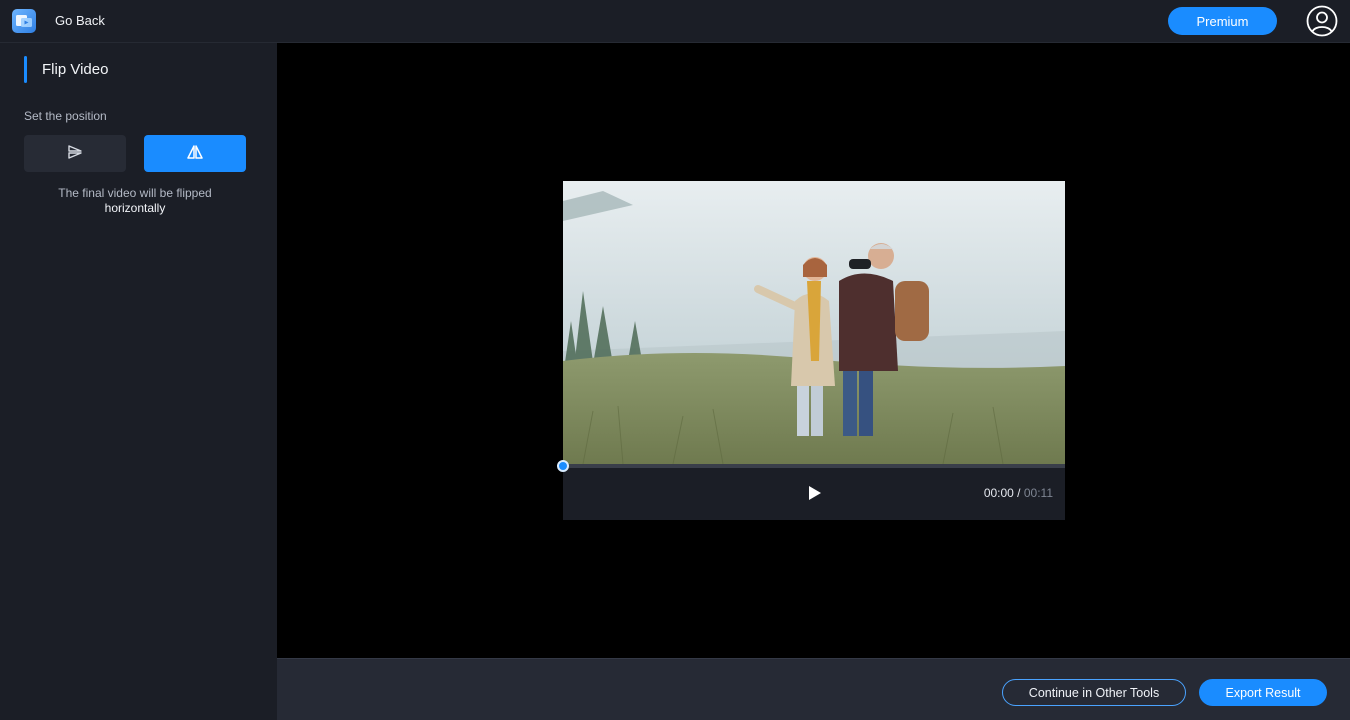  Describe the element at coordinates (814, 493) in the screenshot. I see `play-icon` at that location.